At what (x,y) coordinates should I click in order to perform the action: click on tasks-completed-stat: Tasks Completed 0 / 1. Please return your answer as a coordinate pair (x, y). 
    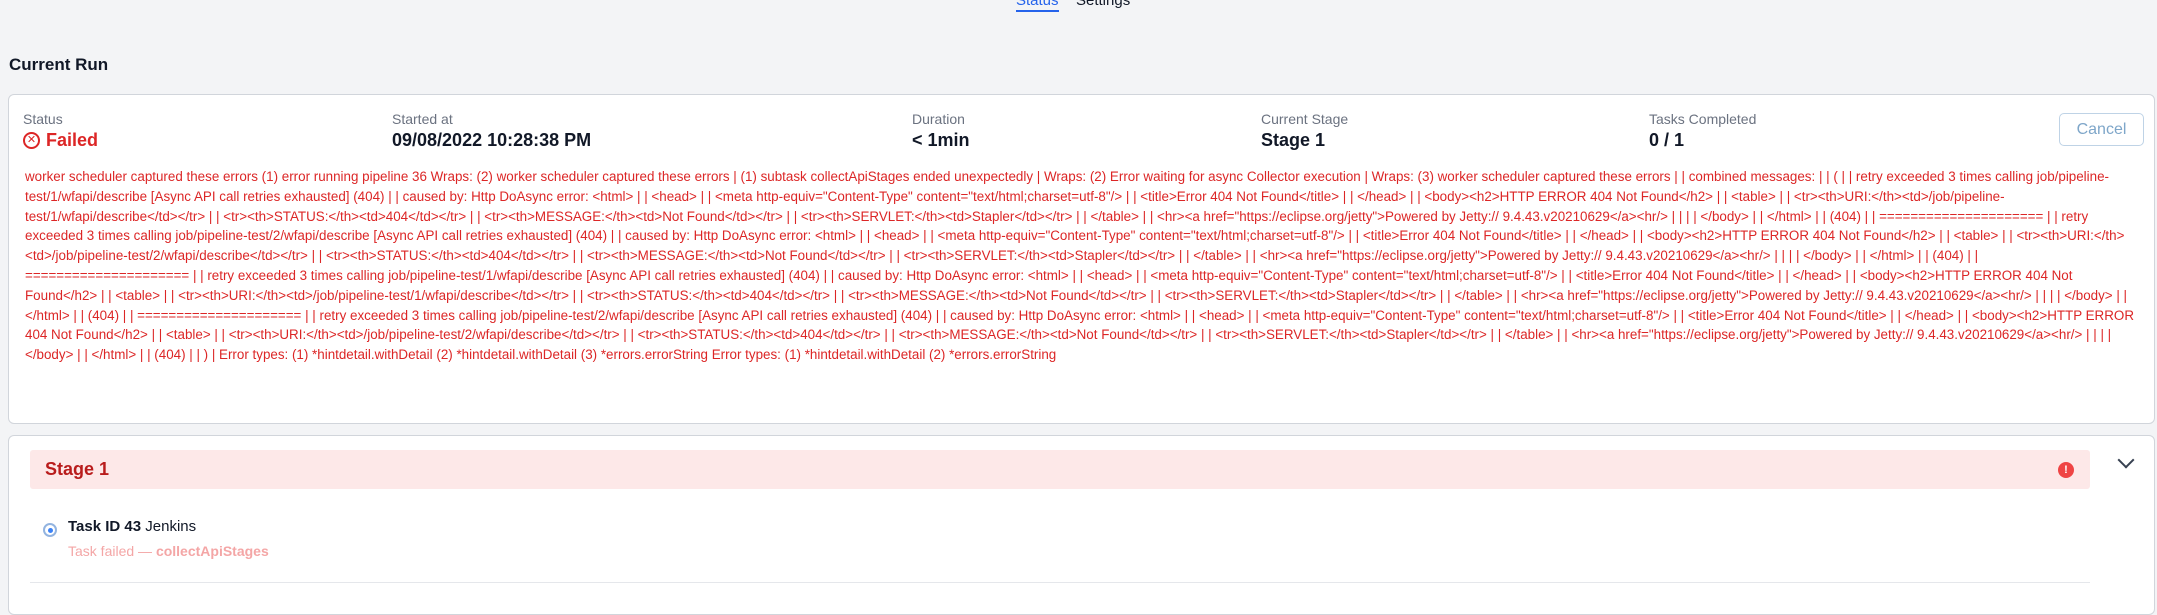
    Looking at the image, I should click on (1702, 131).